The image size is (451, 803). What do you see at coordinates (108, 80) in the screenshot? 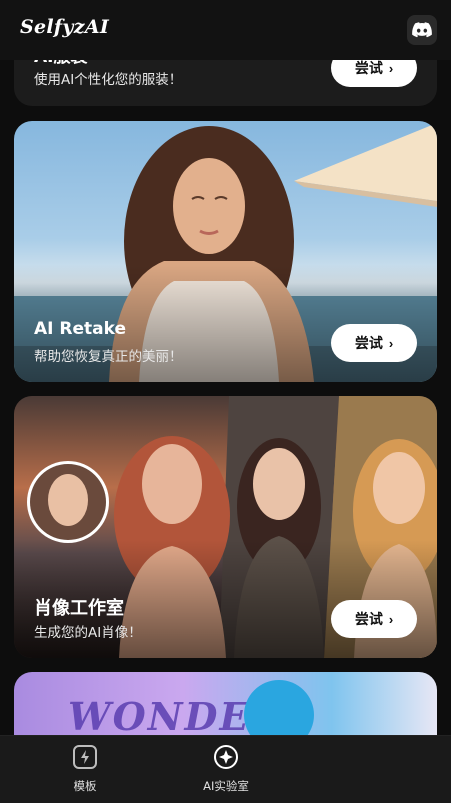
I see `card-subtitle: 使用AI个性化您的服装！` at bounding box center [108, 80].